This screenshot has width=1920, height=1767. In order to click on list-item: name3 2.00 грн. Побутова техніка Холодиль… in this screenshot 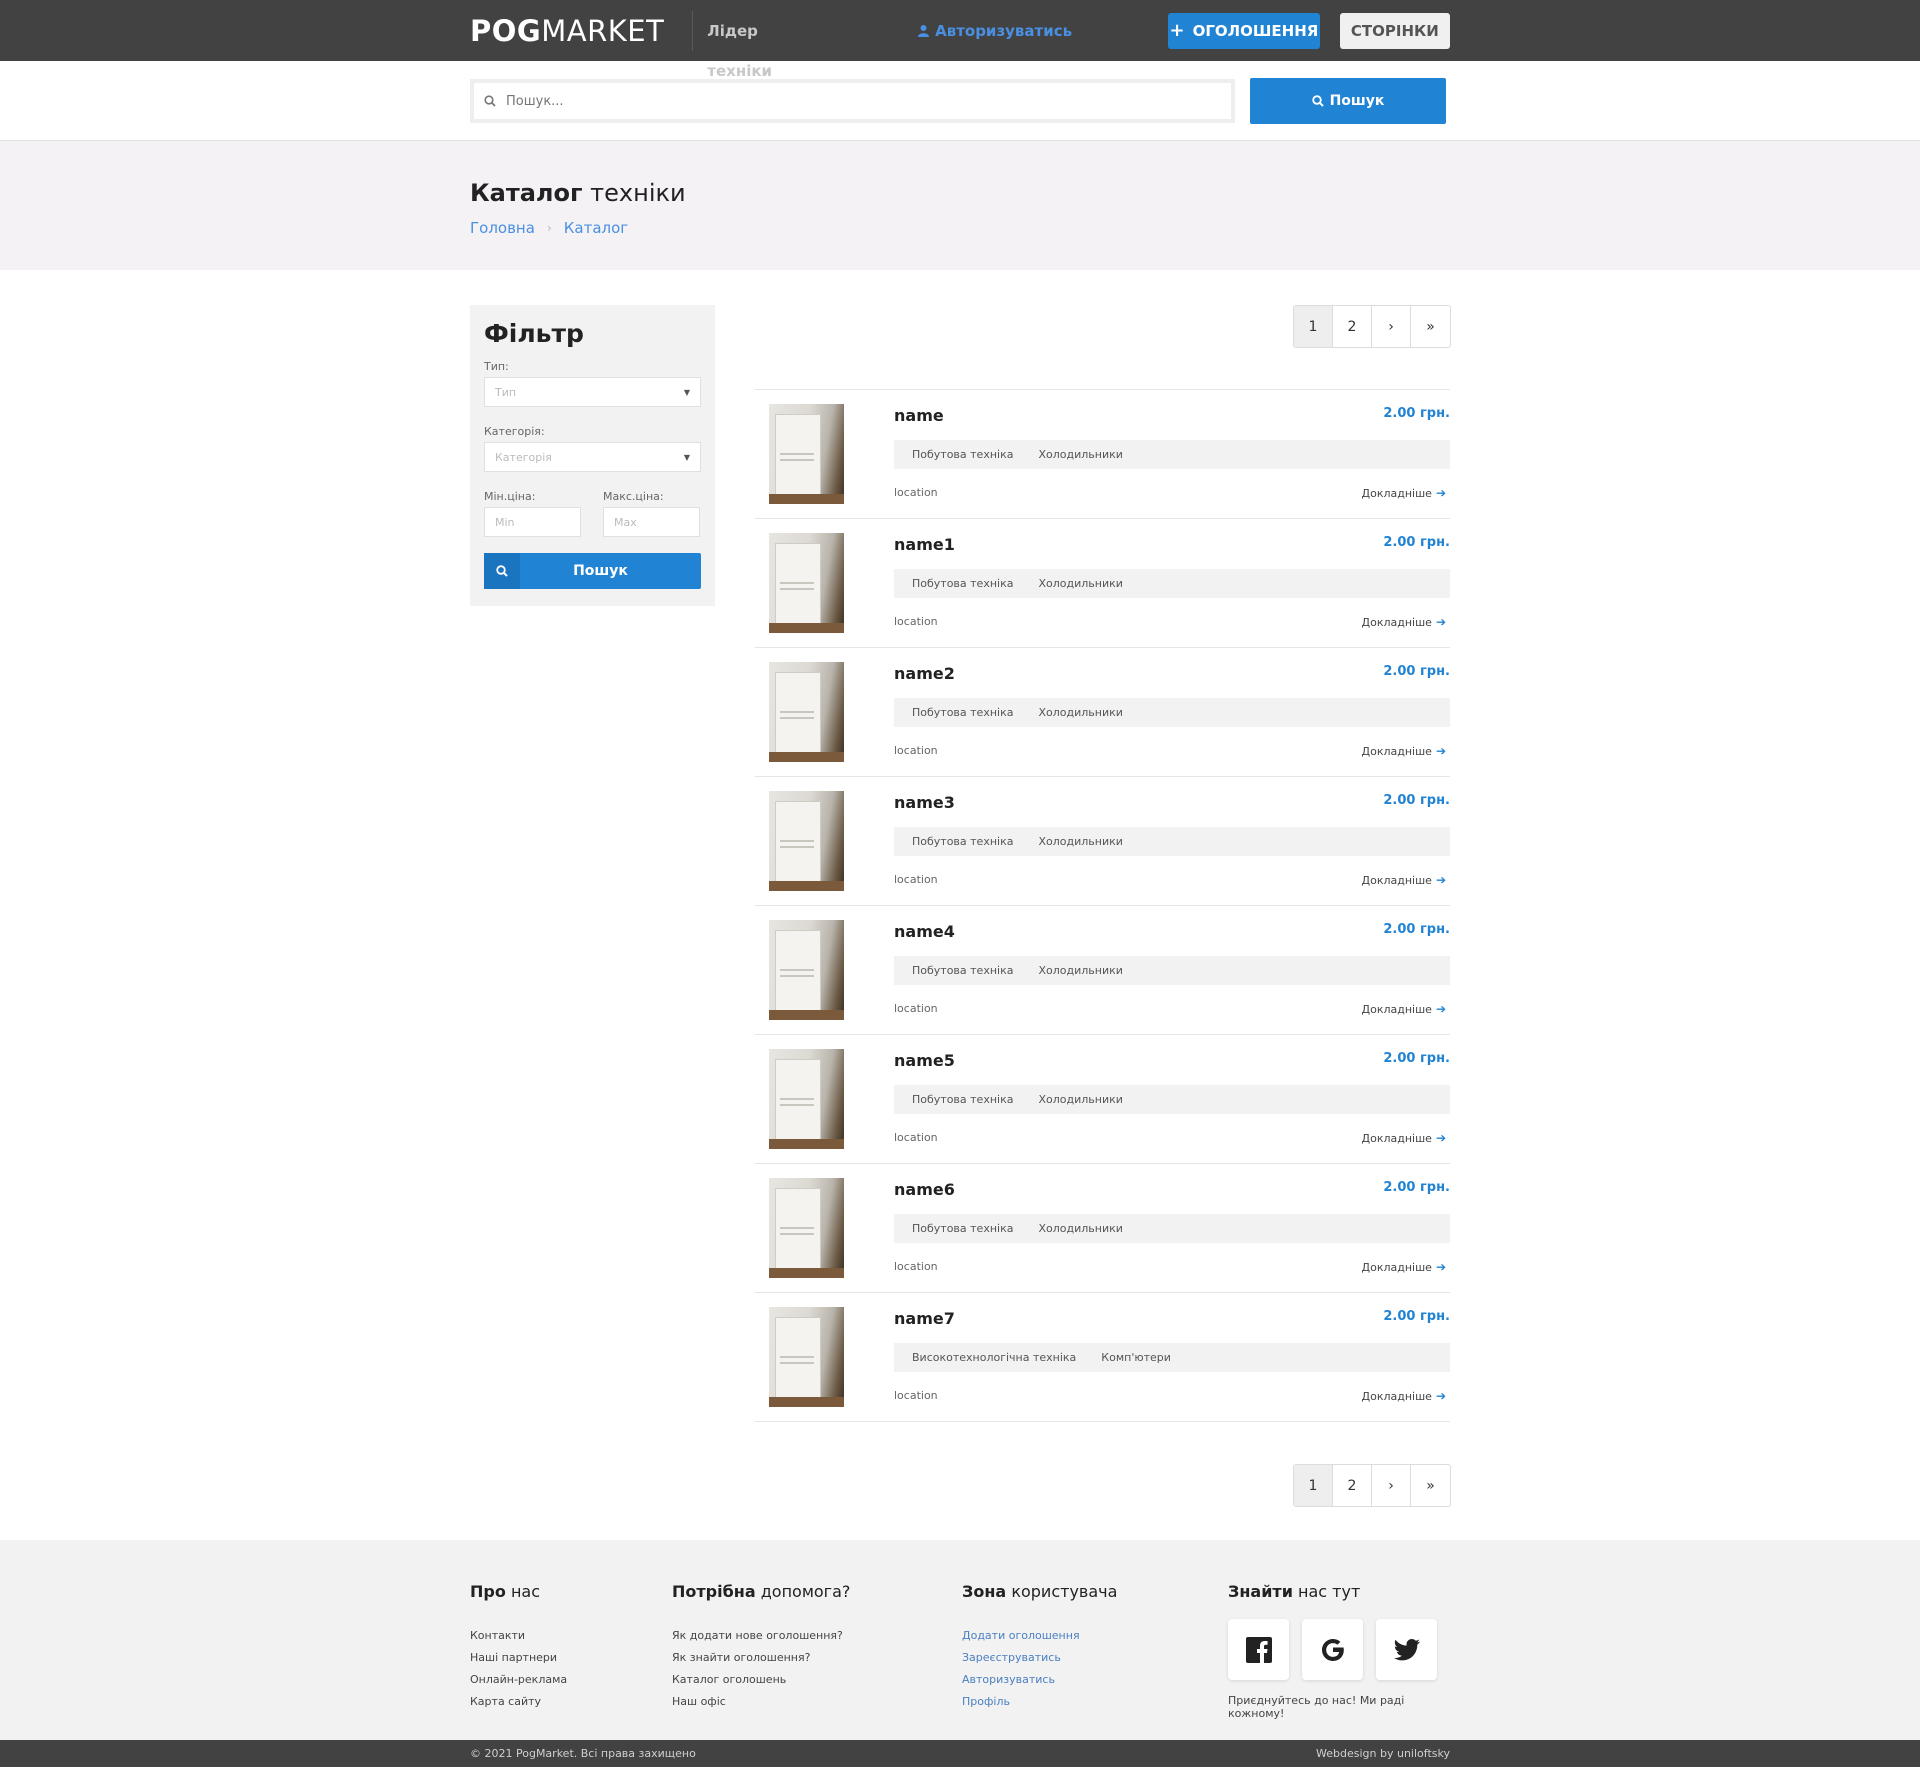, I will do `click(1102, 841)`.